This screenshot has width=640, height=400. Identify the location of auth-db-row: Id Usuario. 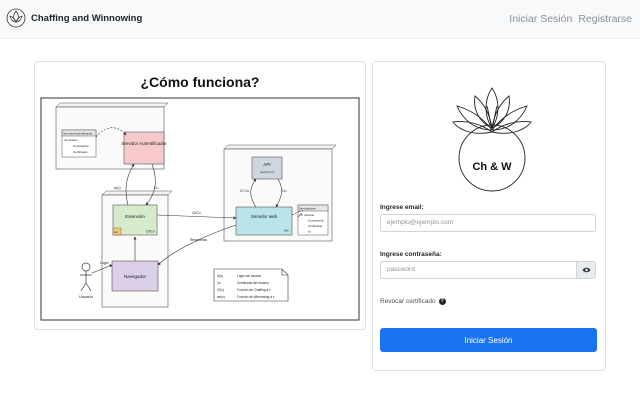
(71, 140).